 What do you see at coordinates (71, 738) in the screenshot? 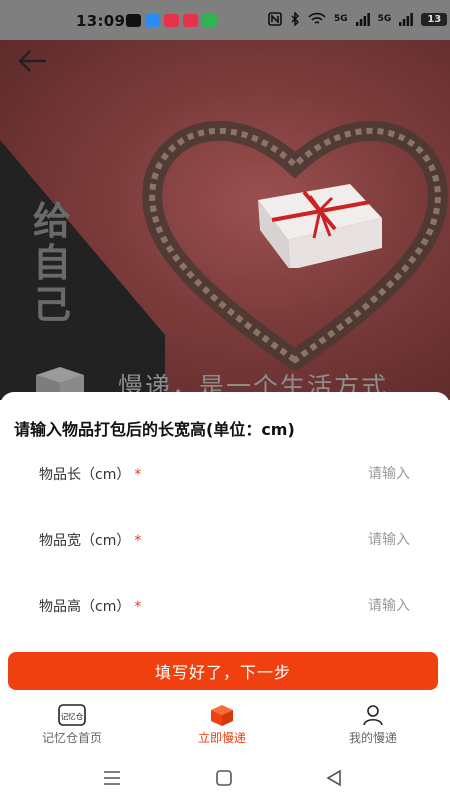
I see `tab-label: 记忆仓首页` at bounding box center [71, 738].